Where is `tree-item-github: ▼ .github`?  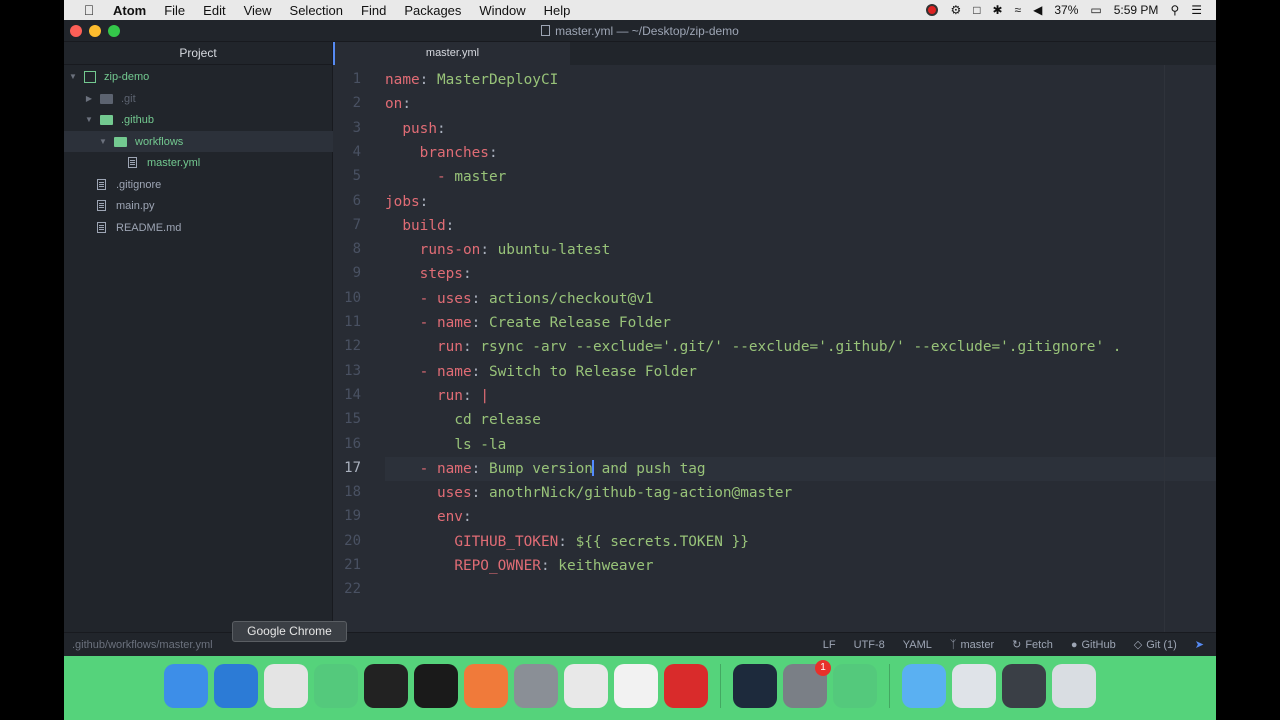 tree-item-github: ▼ .github is located at coordinates (198, 119).